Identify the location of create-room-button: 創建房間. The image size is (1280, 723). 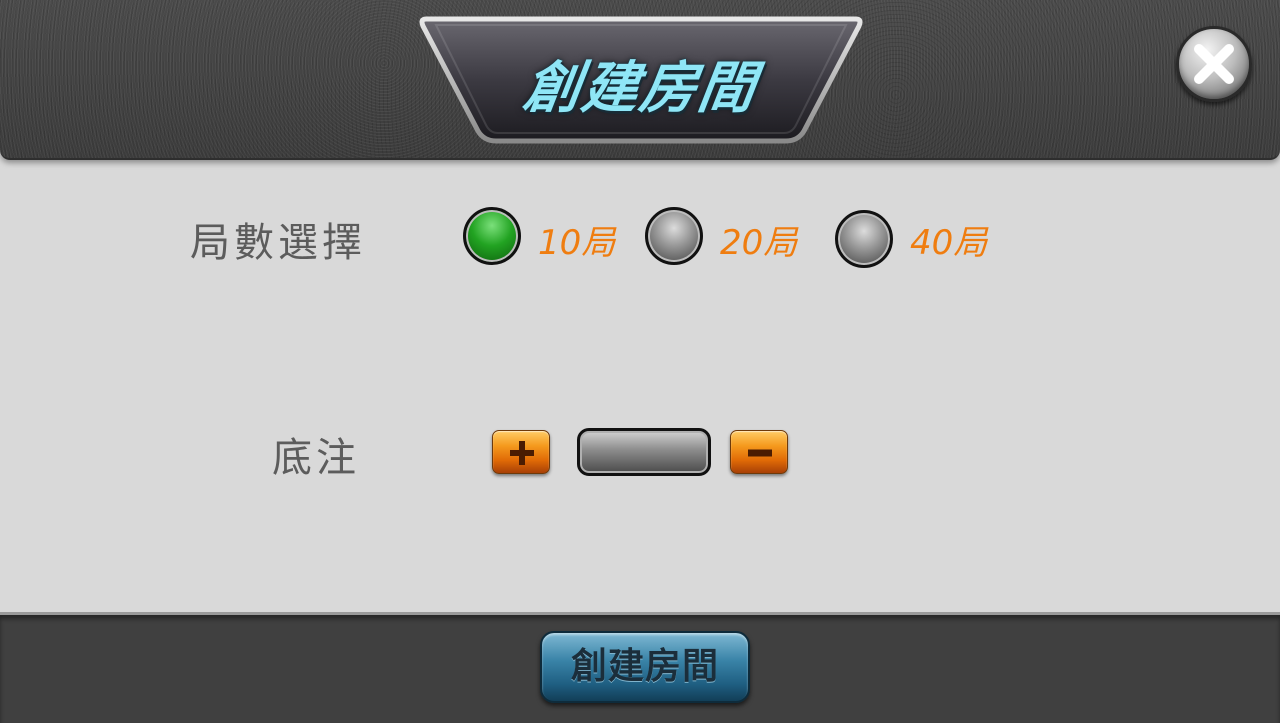
(645, 667).